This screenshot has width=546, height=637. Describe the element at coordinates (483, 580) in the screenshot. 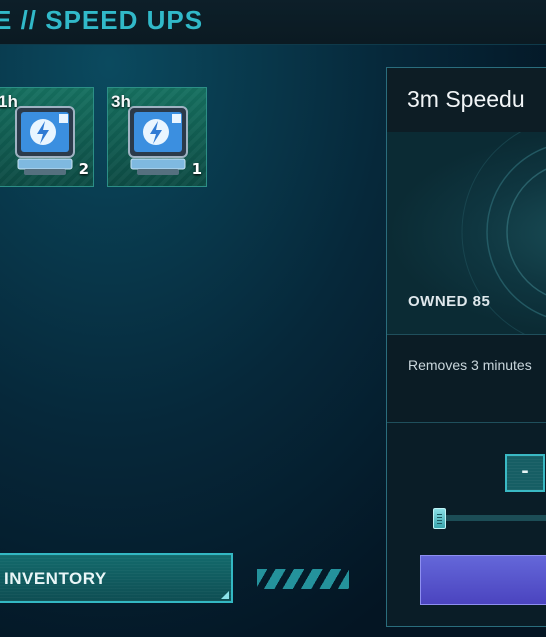

I see `use-button` at that location.